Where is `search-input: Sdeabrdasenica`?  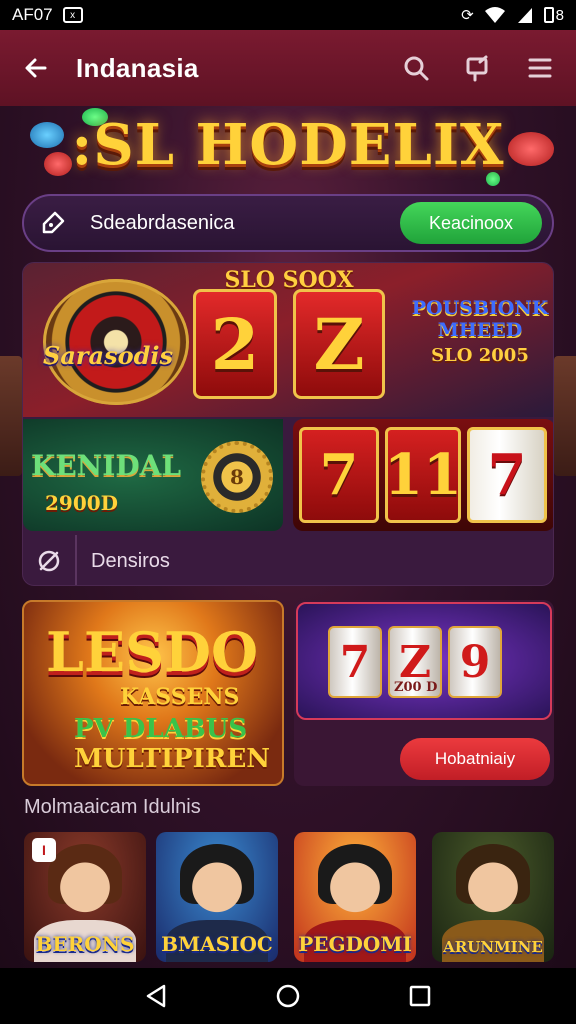 search-input: Sdeabrdasenica is located at coordinates (245, 223).